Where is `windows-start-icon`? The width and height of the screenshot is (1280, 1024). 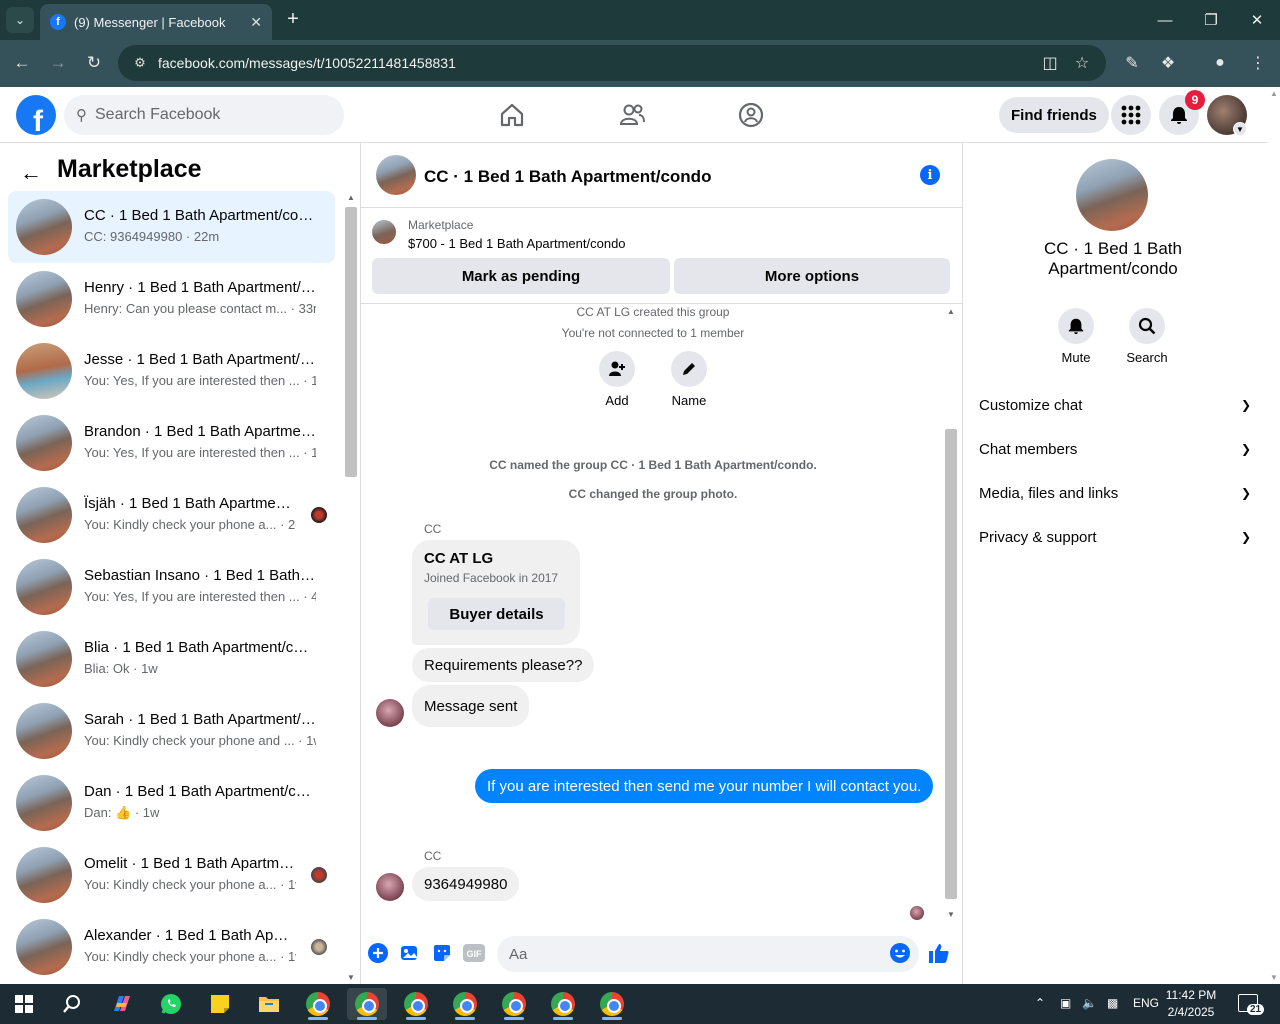 windows-start-icon is located at coordinates (24, 1004).